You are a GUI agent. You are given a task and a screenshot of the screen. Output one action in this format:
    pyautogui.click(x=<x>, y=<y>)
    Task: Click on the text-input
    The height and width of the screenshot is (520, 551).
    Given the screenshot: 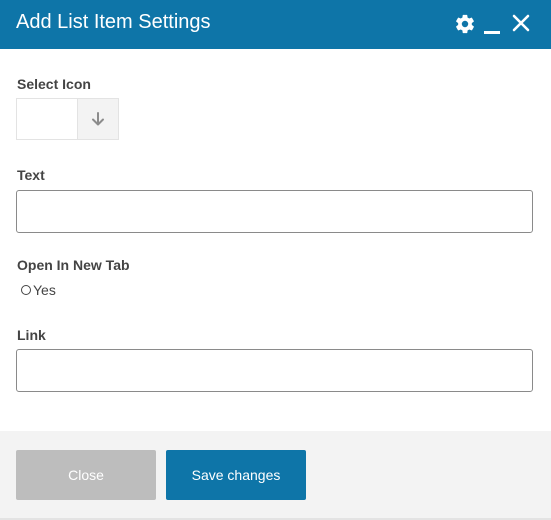 What is the action you would take?
    pyautogui.click(x=274, y=211)
    